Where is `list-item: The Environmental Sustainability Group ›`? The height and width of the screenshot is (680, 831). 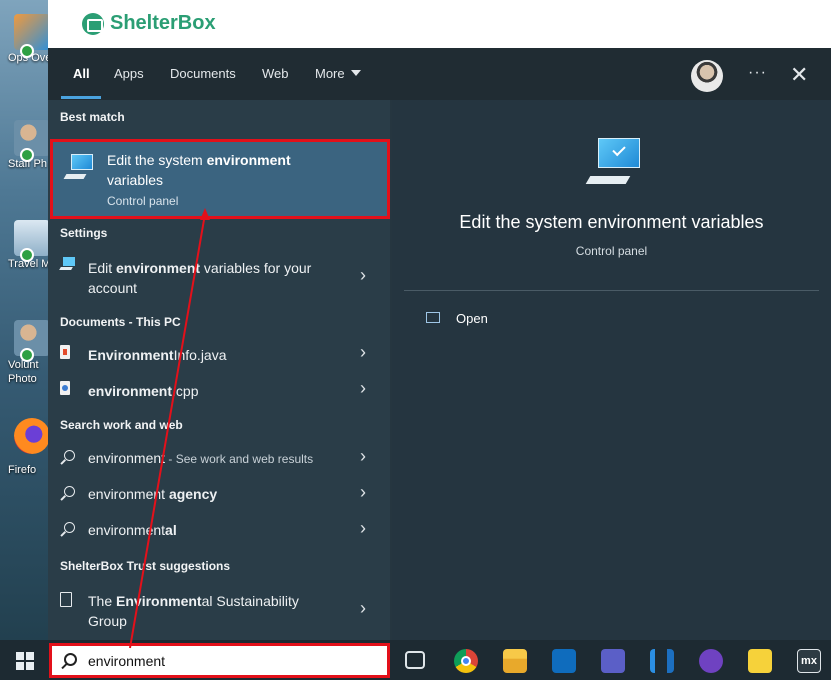
list-item: The Environmental Sustainability Group › is located at coordinates (219, 611).